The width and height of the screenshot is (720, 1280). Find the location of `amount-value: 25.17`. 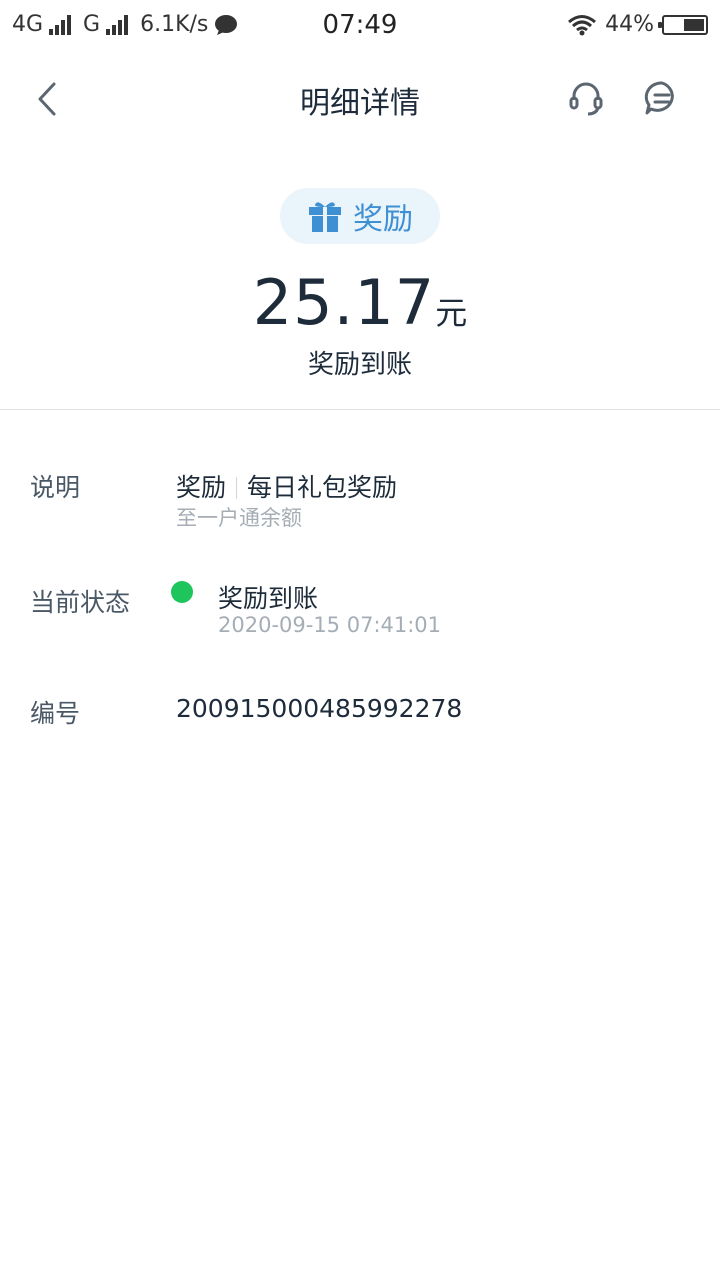

amount-value: 25.17 is located at coordinates (344, 302).